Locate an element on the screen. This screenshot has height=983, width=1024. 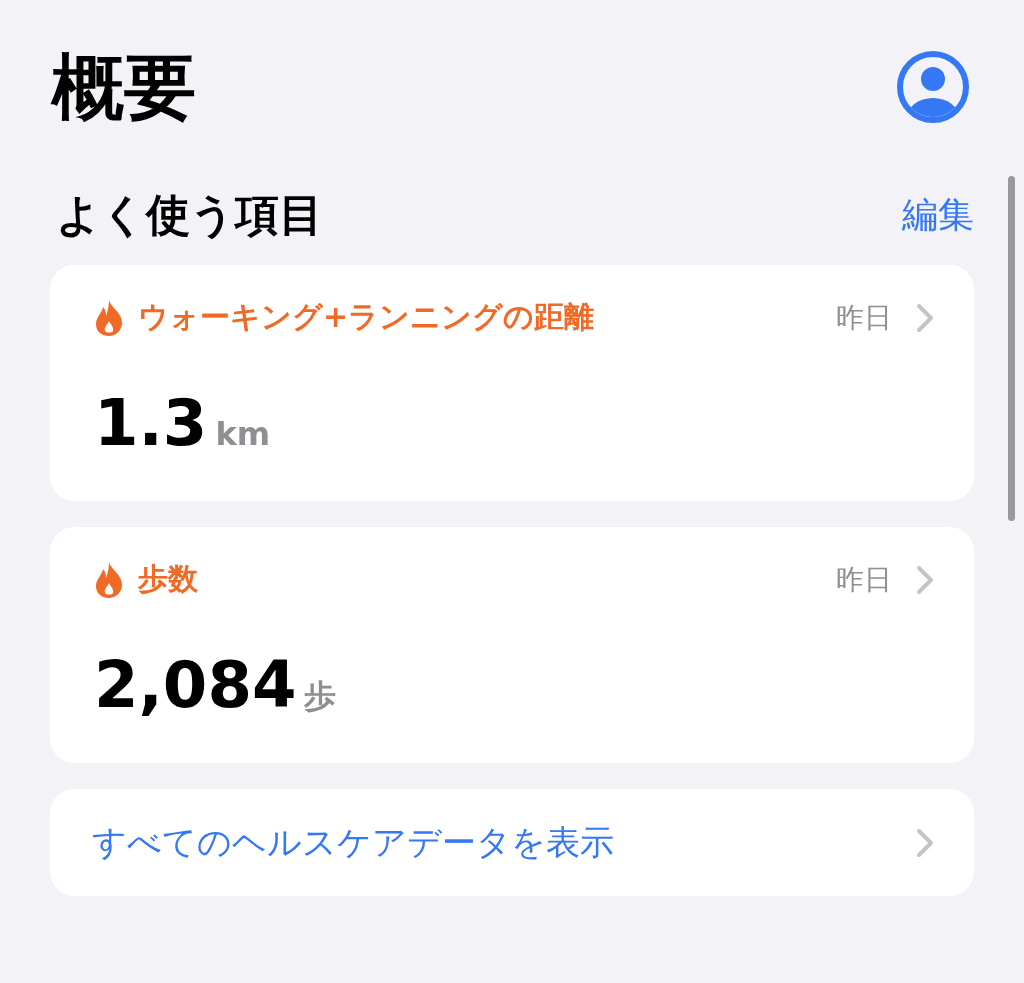
metric-label: 歩数 is located at coordinates (168, 579).